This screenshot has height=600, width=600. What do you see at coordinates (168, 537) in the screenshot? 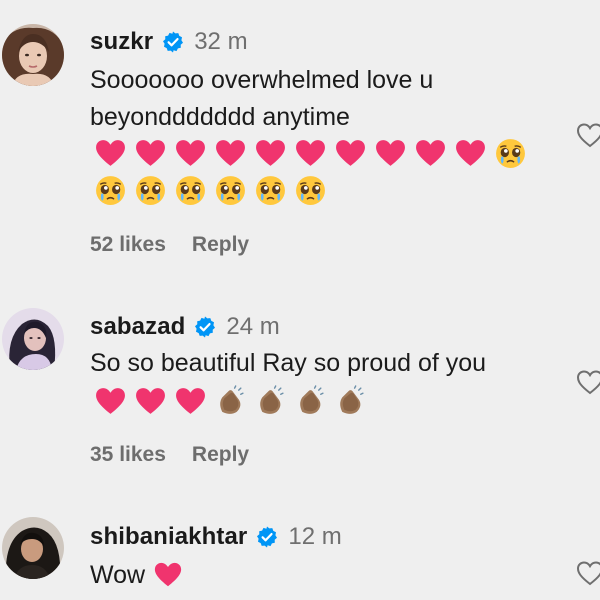
I see `username: shibaniakhtar` at bounding box center [168, 537].